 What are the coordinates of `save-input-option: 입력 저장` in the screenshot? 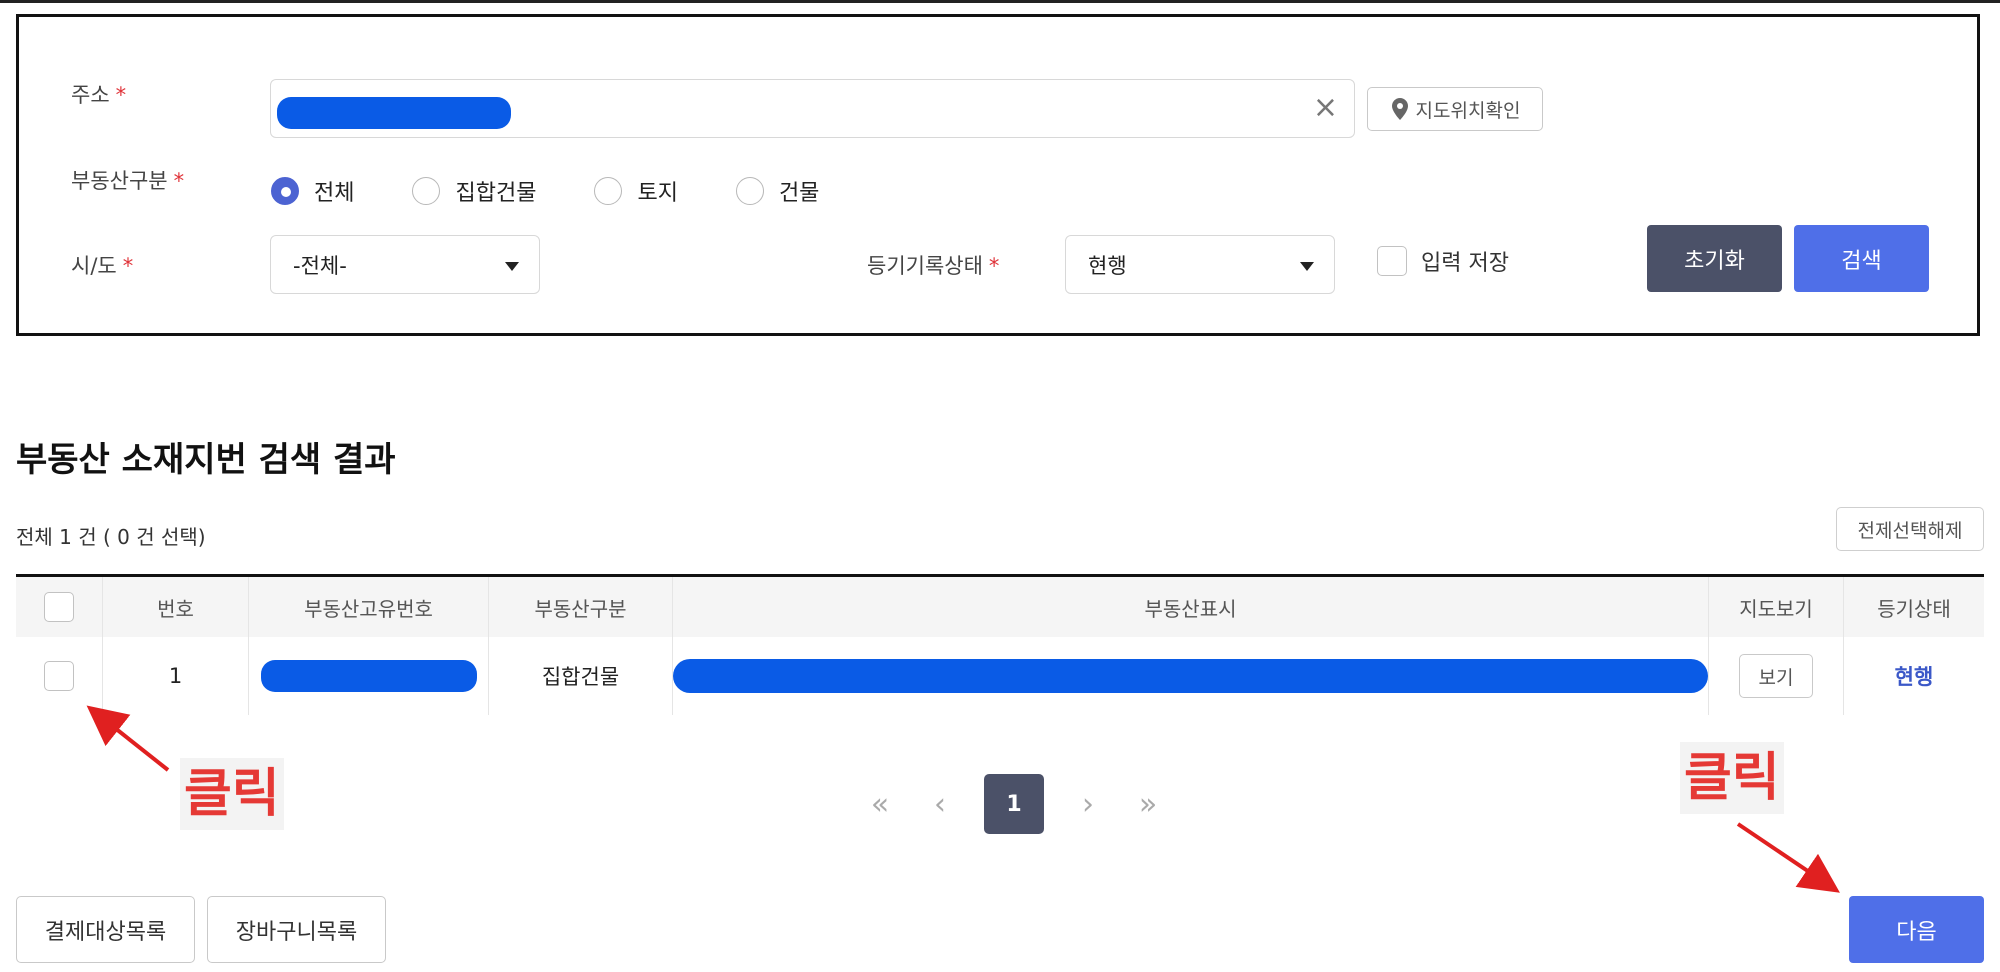 It's located at (1443, 261).